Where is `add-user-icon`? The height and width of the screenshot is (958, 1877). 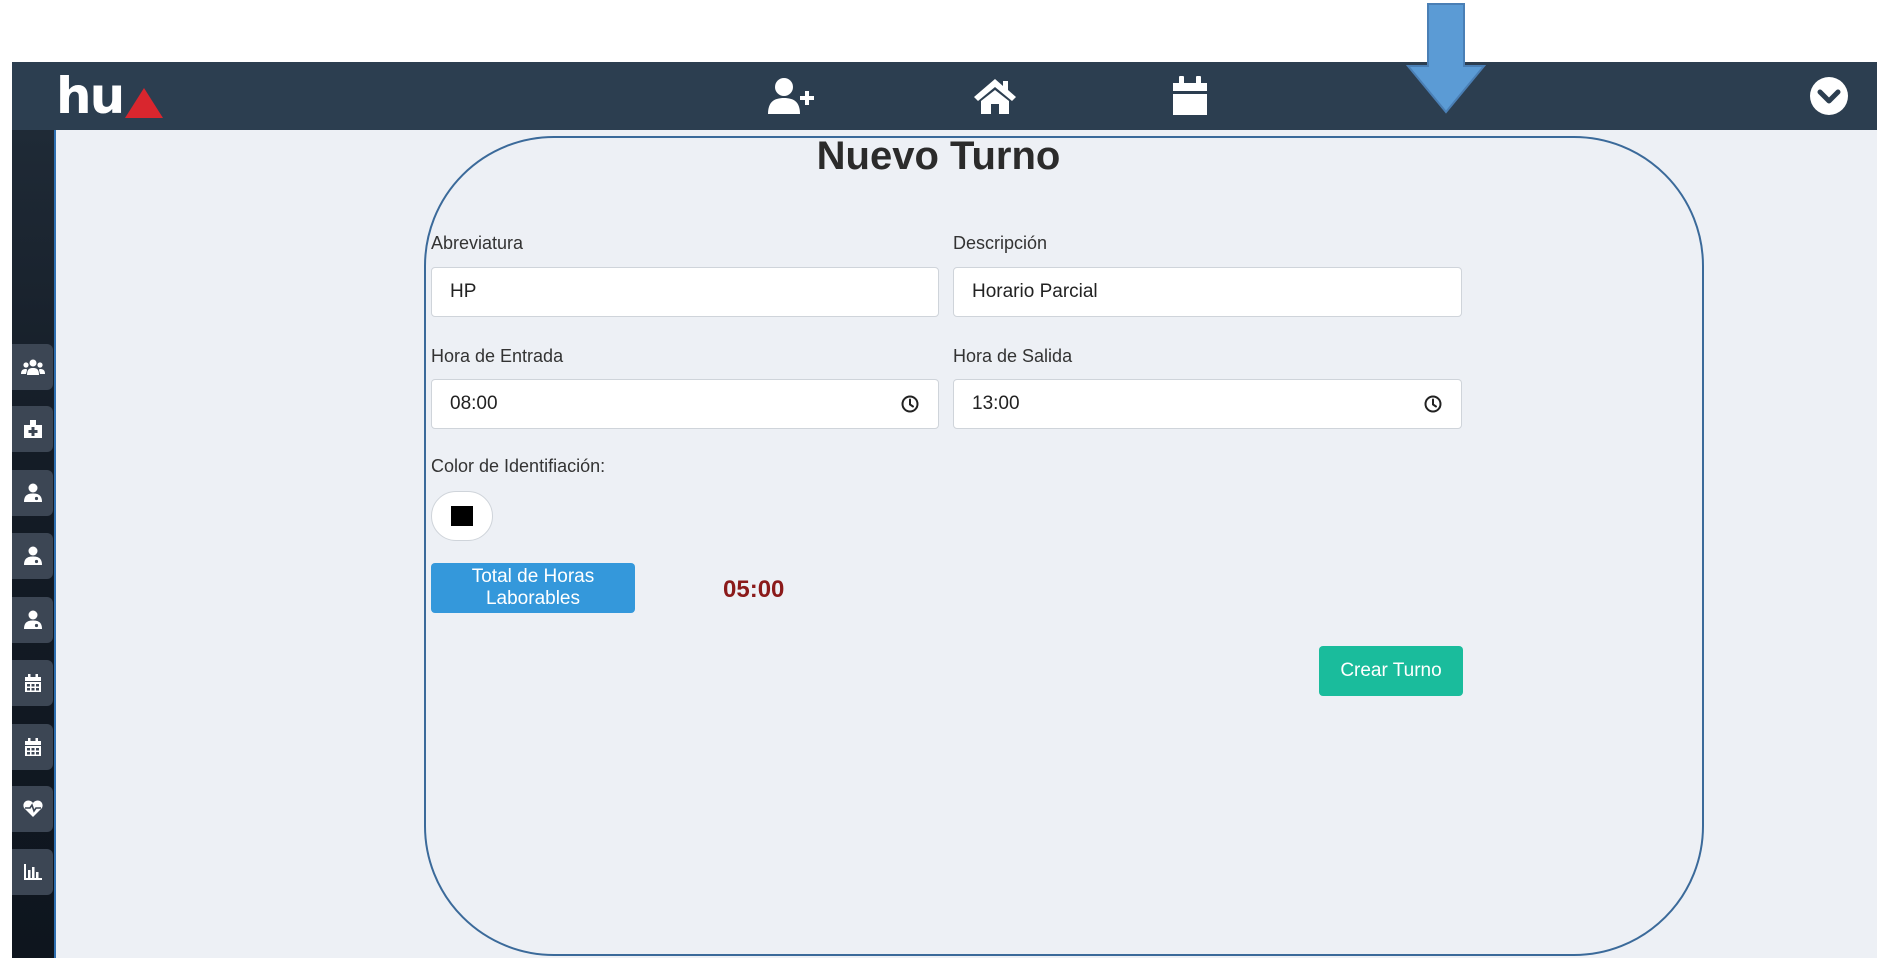
add-user-icon is located at coordinates (792, 96).